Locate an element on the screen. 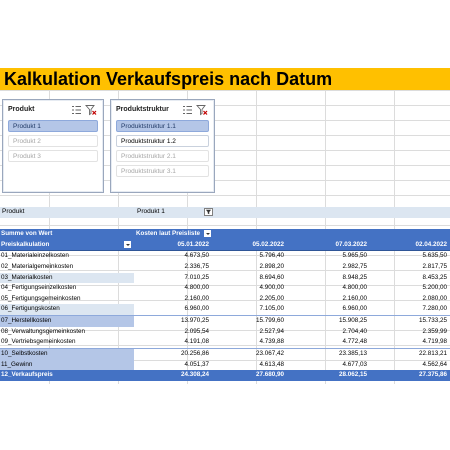  value-cell: 4.191,08 is located at coordinates (196, 342).